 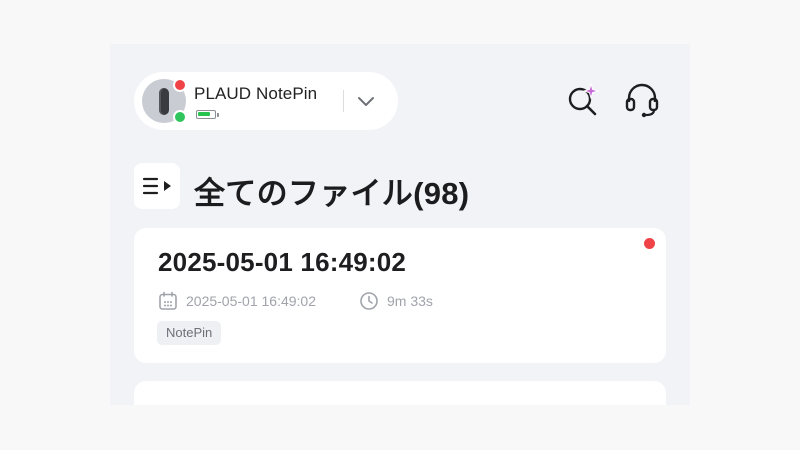 I want to click on battery-icon, so click(x=207, y=114).